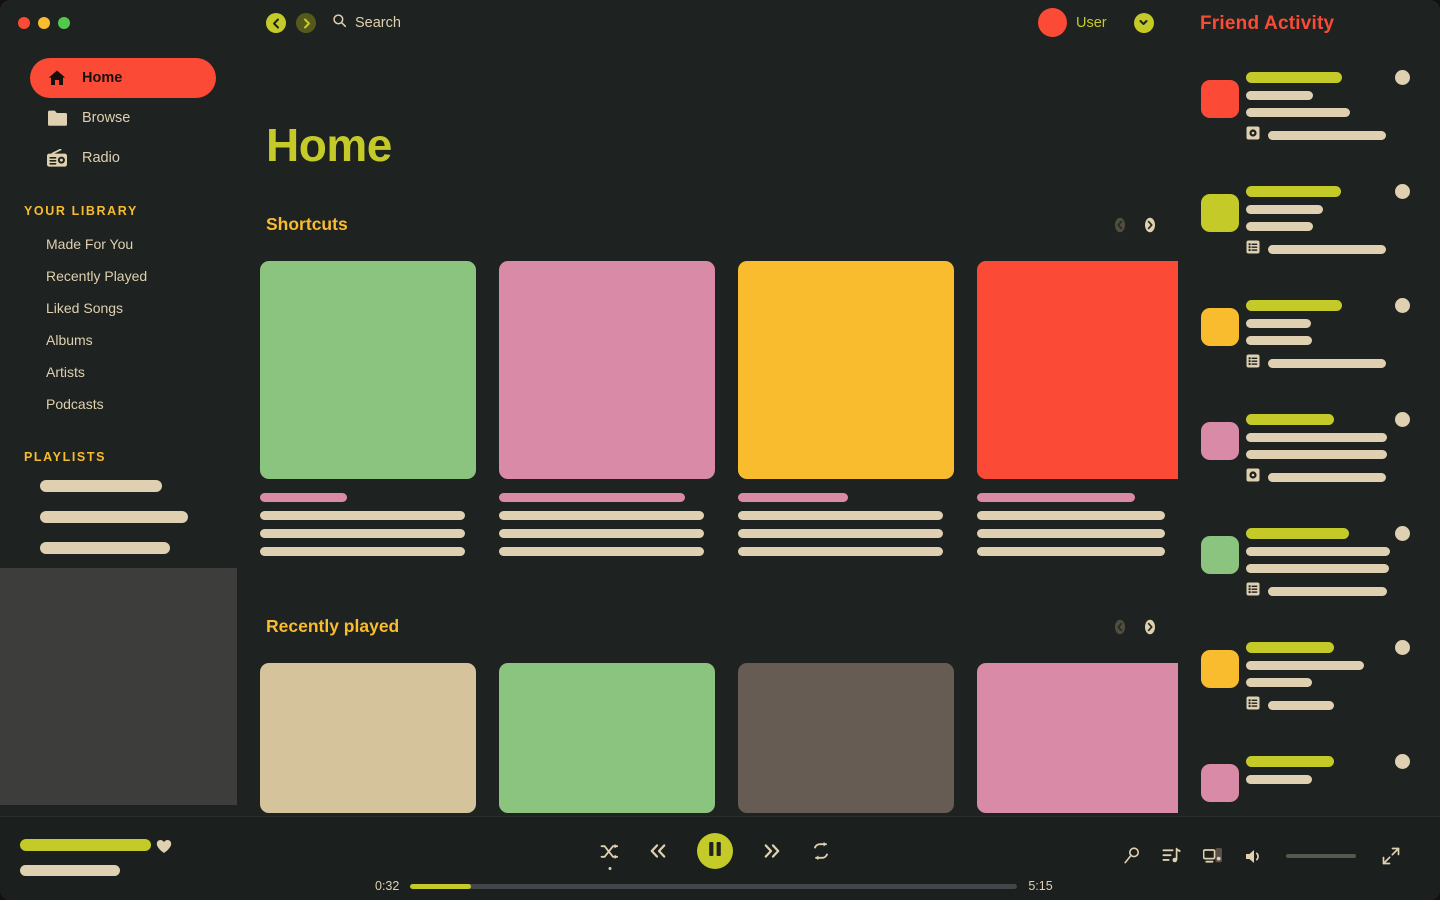 The height and width of the screenshot is (900, 1440). What do you see at coordinates (1143, 22) in the screenshot?
I see `chevron-down-icon` at bounding box center [1143, 22].